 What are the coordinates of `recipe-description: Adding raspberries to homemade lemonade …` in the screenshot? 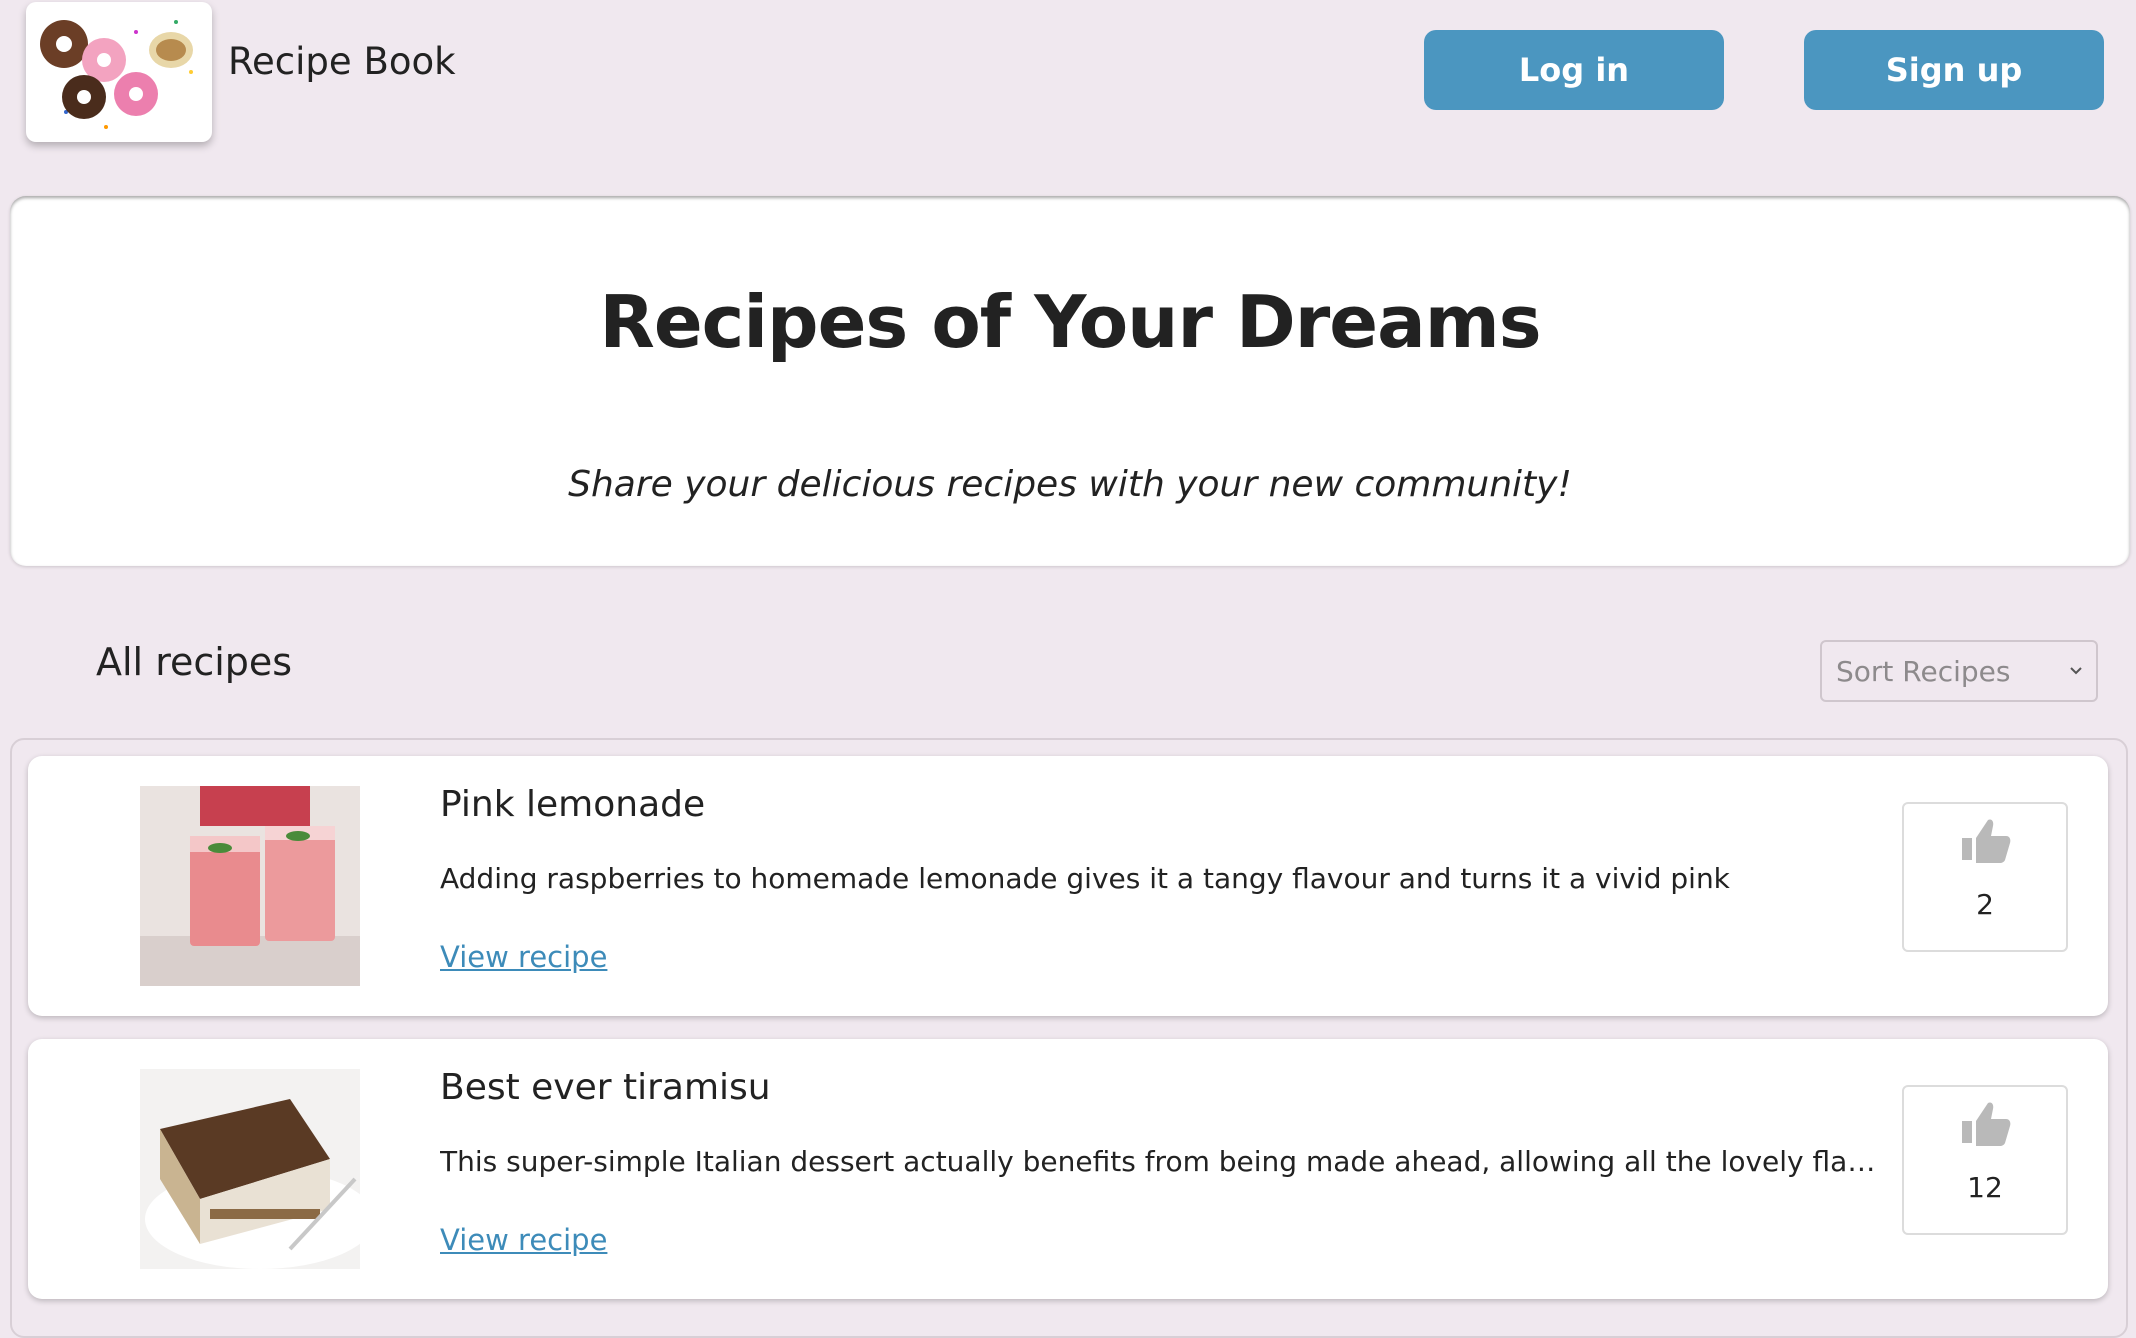 It's located at (1085, 878).